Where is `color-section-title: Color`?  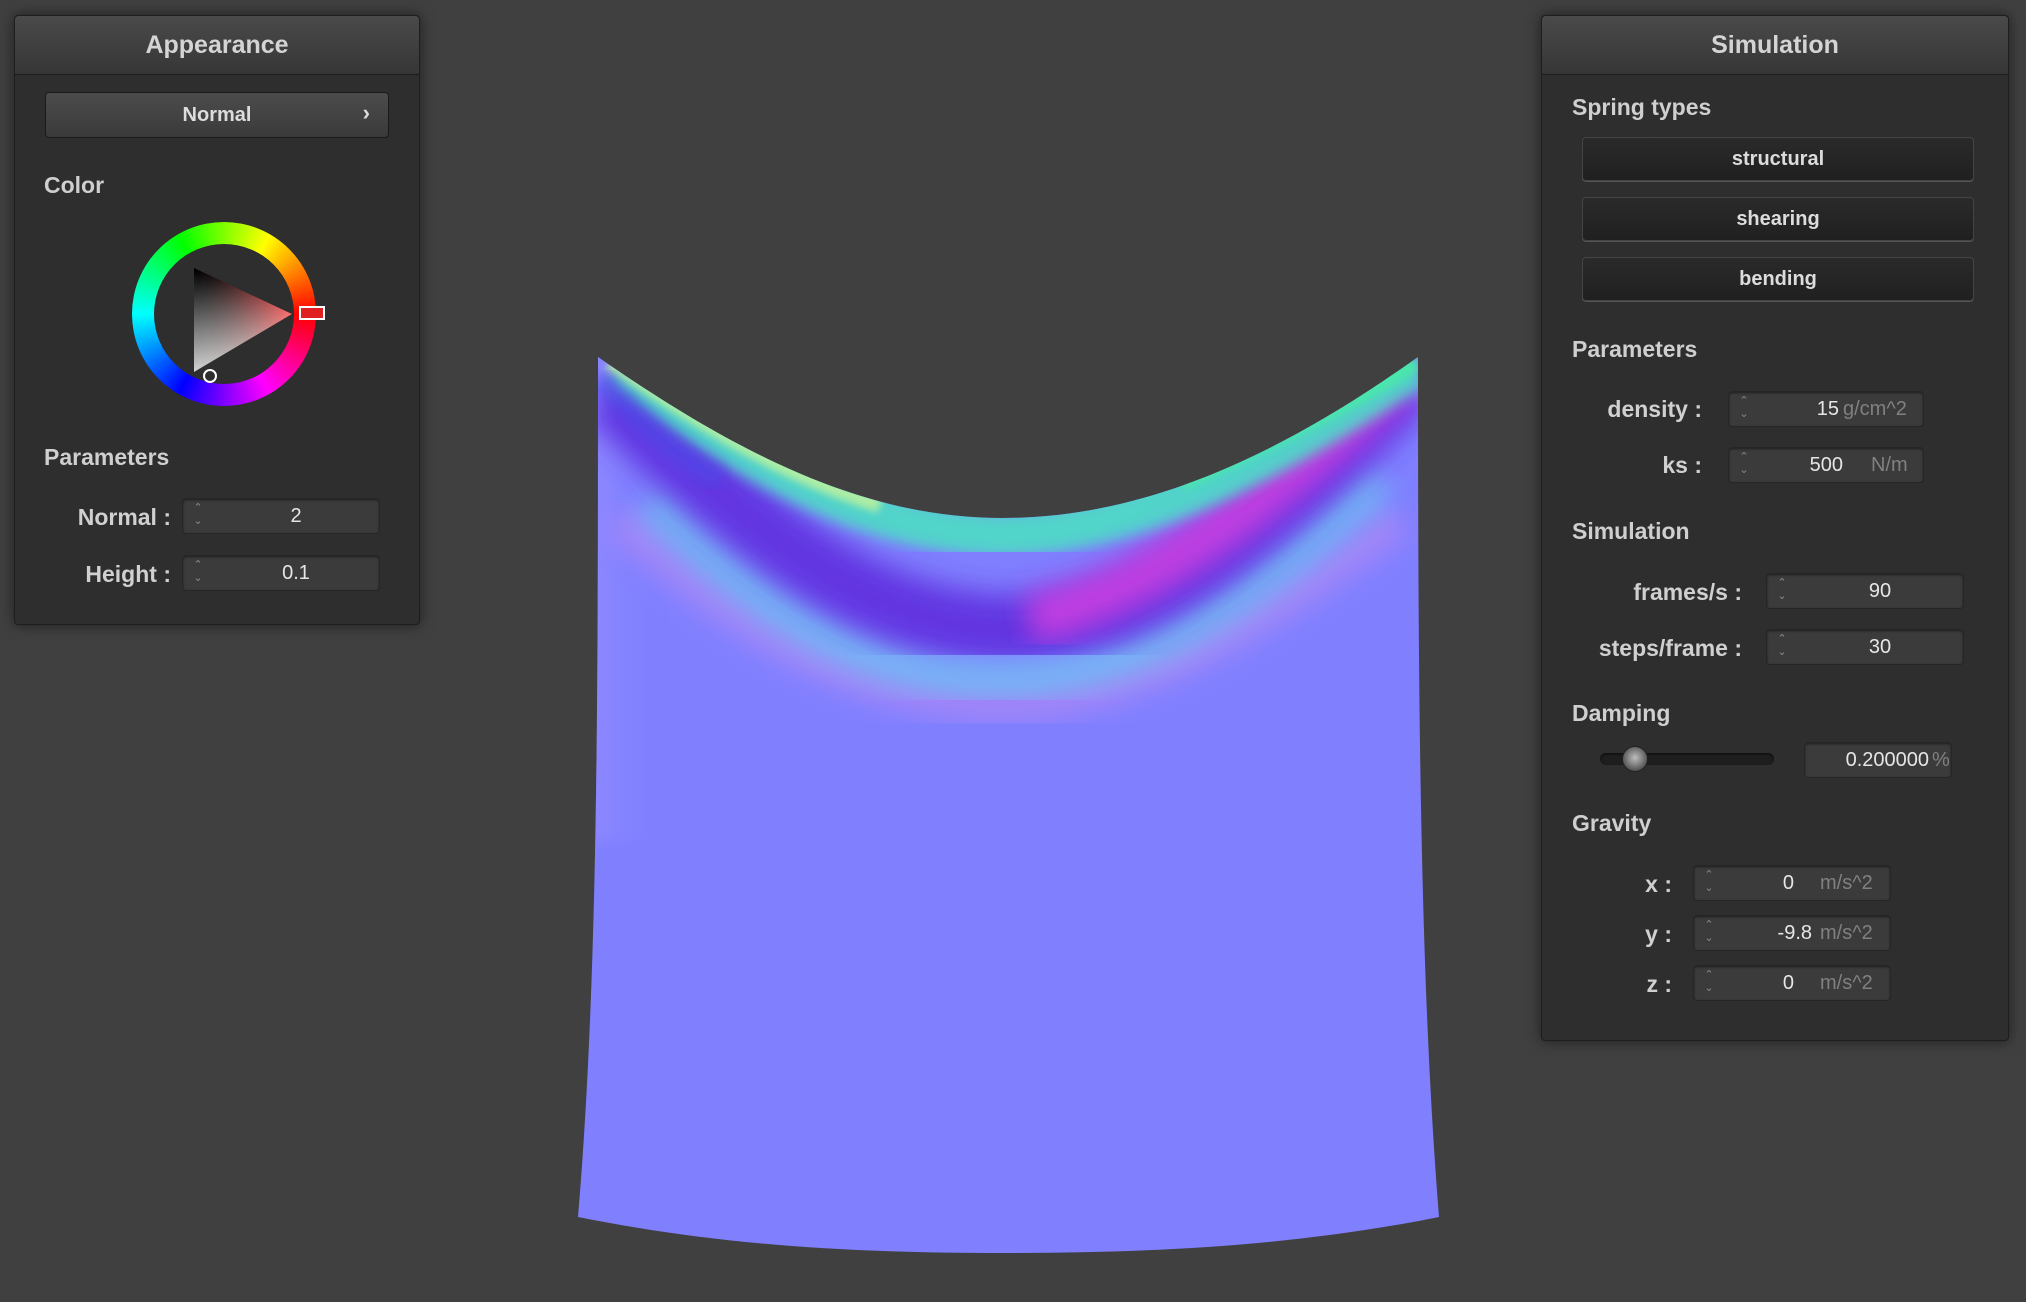 color-section-title: Color is located at coordinates (74, 185).